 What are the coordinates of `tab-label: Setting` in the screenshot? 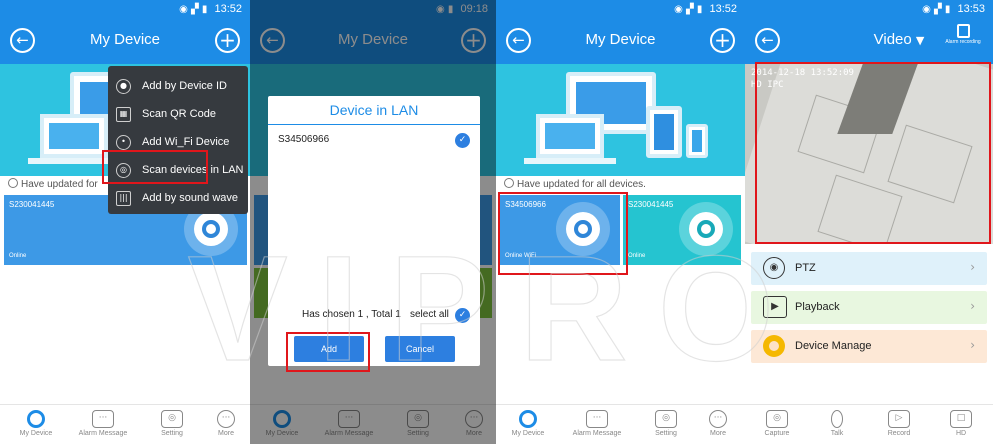 It's located at (666, 433).